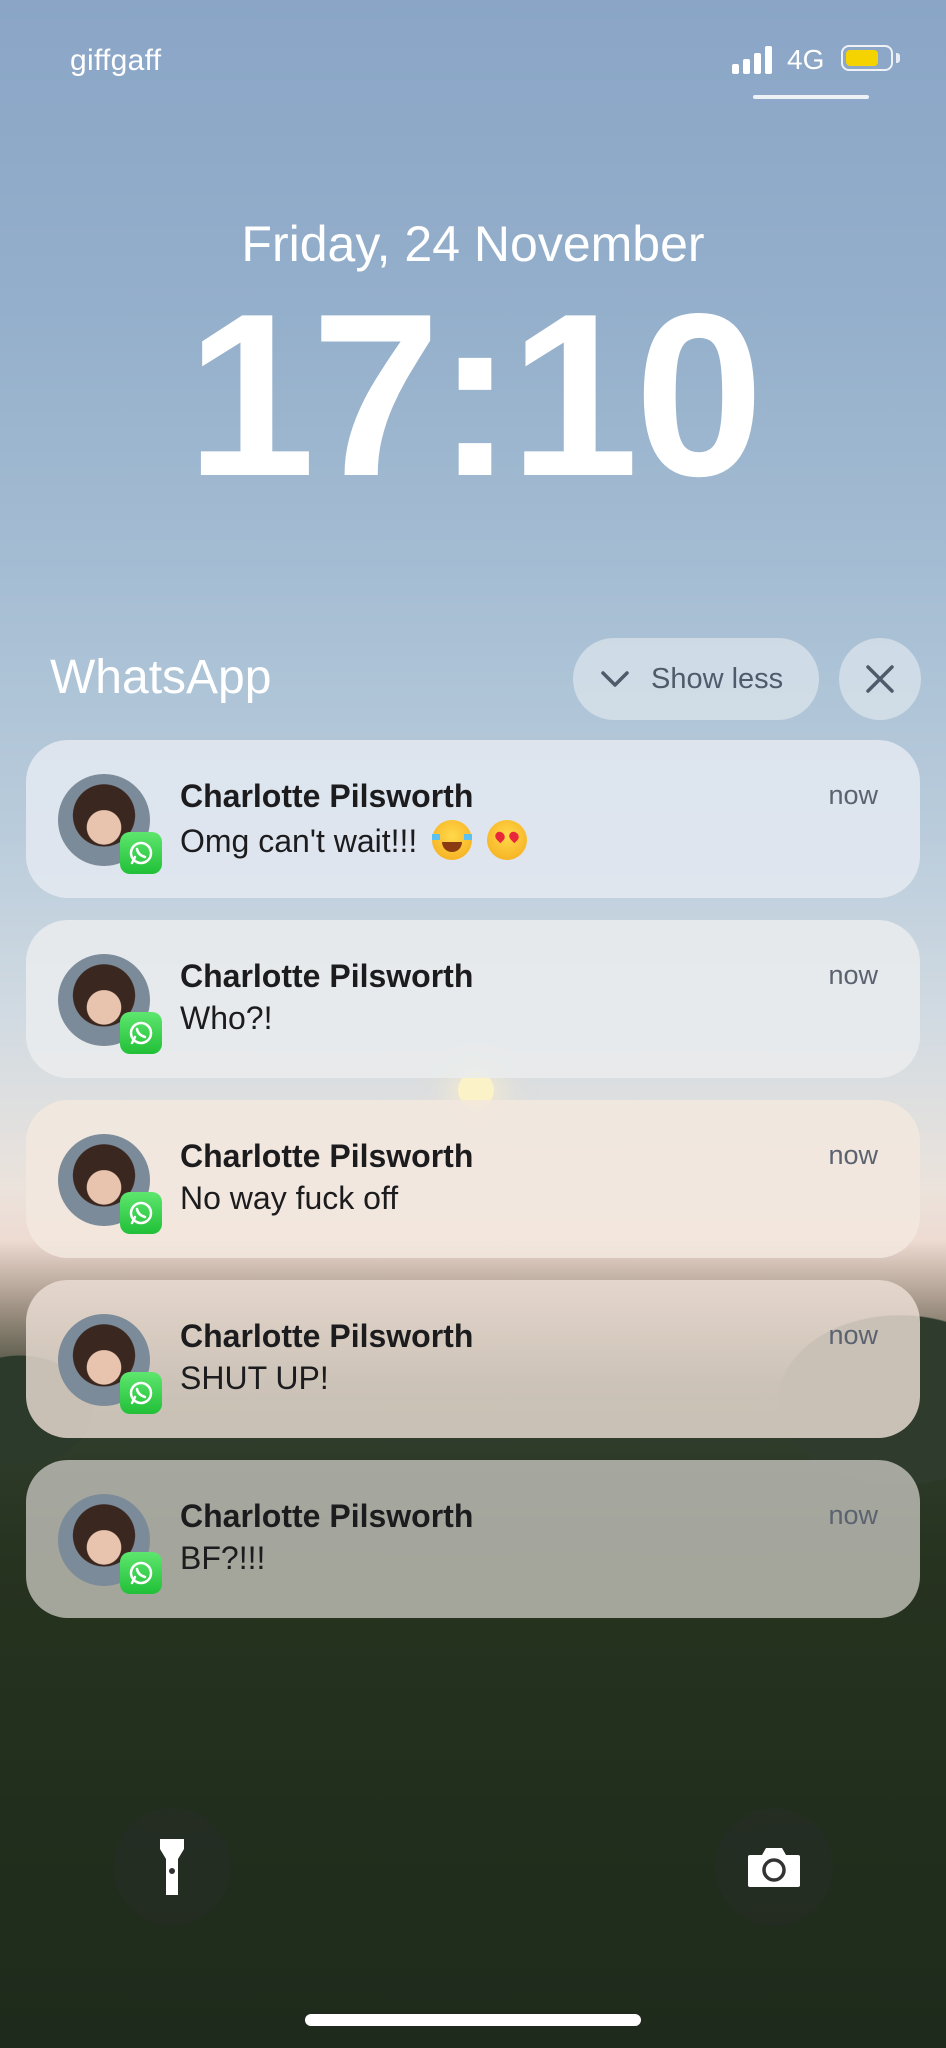  I want to click on control-center-indicator, so click(811, 97).